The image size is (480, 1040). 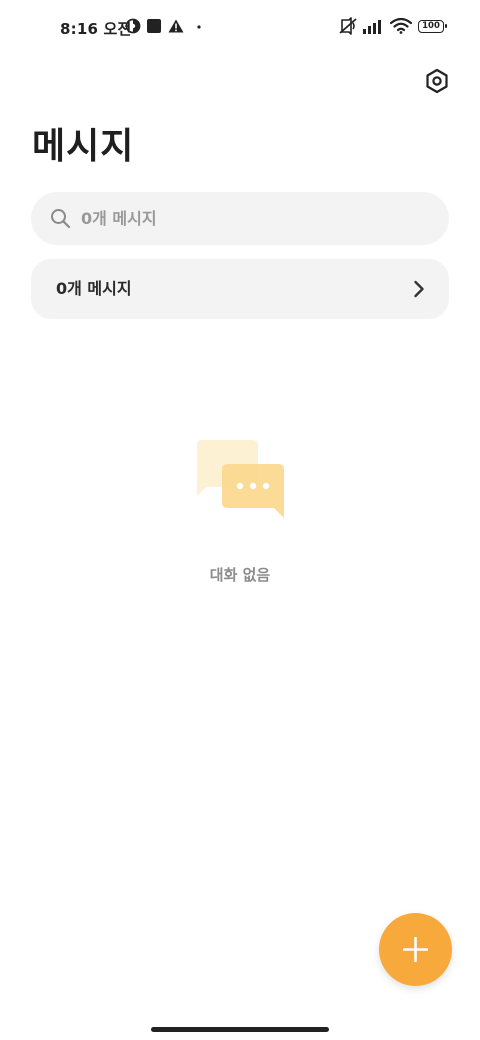 I want to click on message-count-label: 0개 메시지, so click(x=94, y=288).